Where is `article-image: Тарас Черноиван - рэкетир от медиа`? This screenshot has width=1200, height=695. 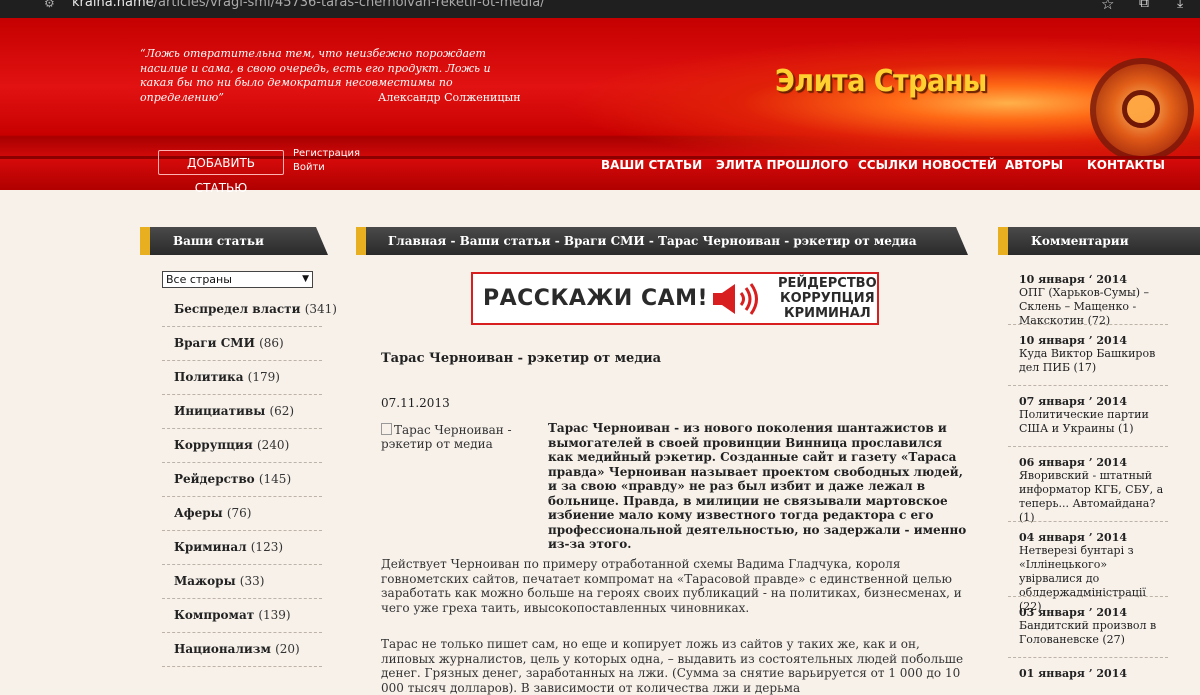 article-image: Тарас Черноиван - рэкетир от медиа is located at coordinates (446, 437).